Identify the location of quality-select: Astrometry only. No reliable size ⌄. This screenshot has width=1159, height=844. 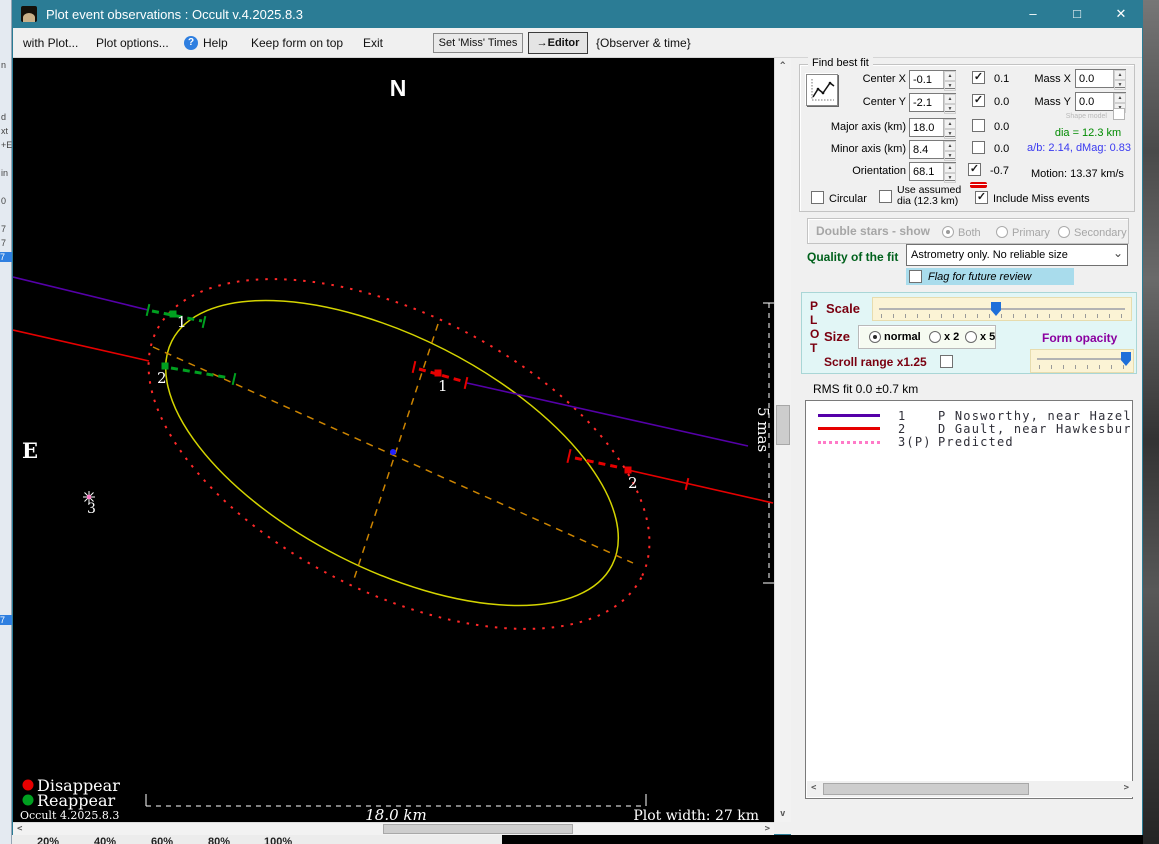
(1017, 255).